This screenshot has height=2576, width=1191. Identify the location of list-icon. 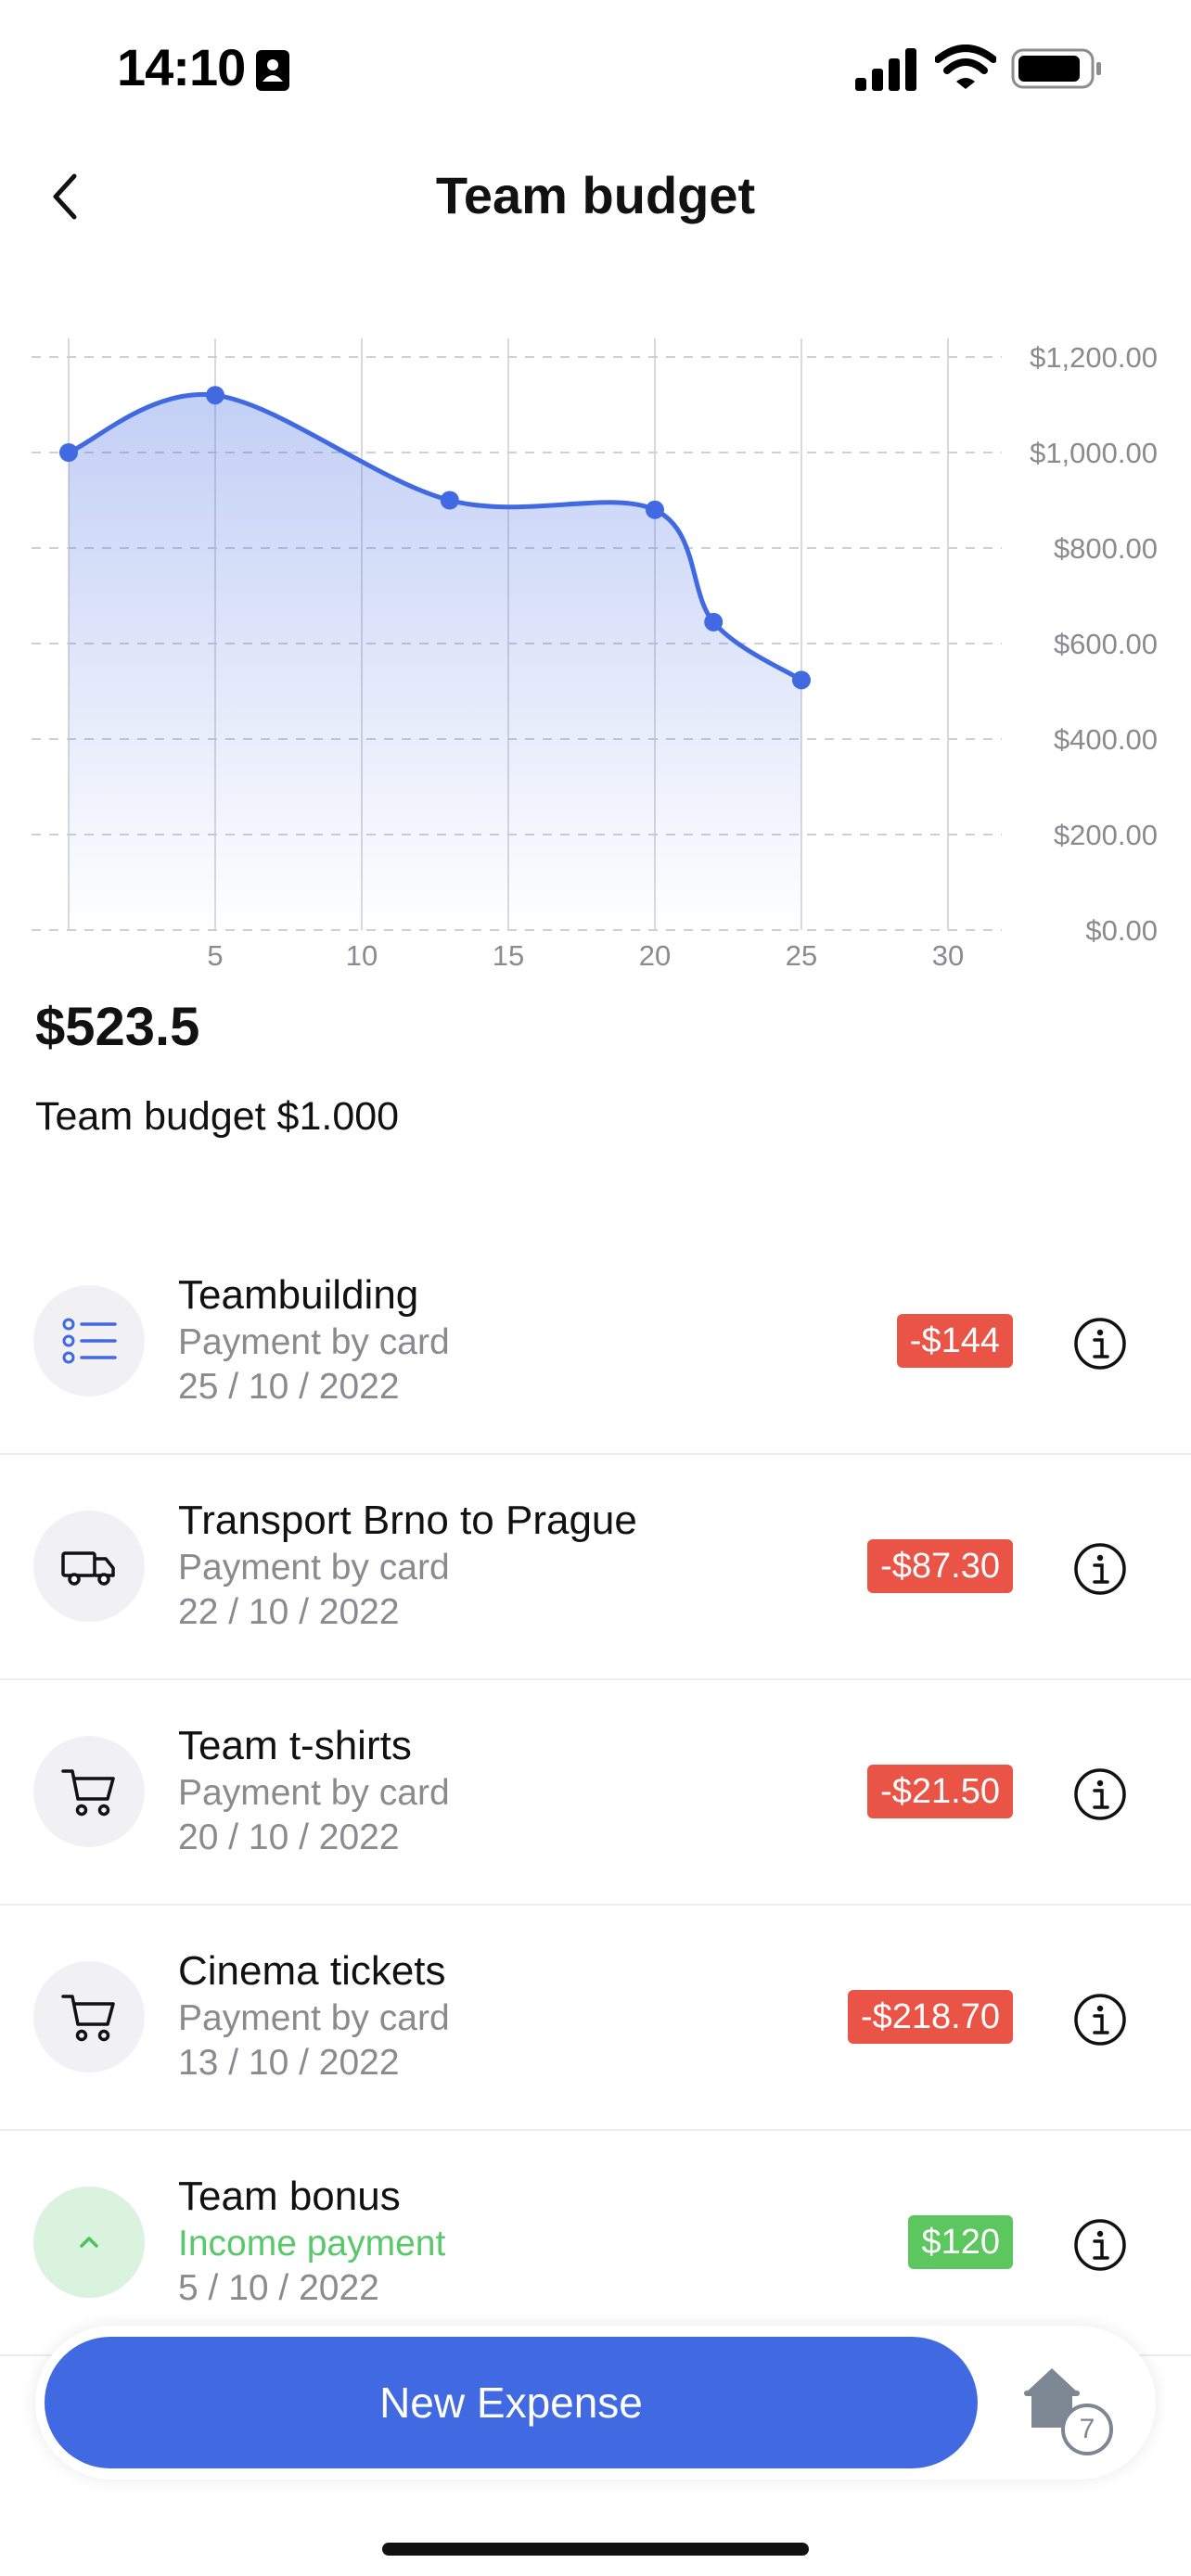
(89, 1340).